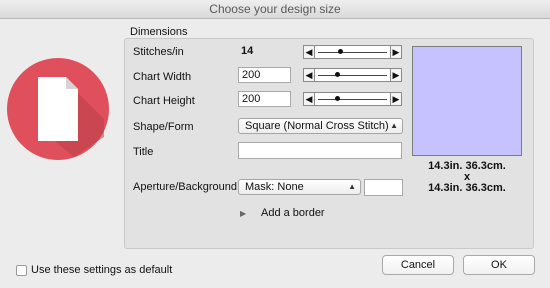 The width and height of the screenshot is (550, 288). I want to click on preview-size-line2: 14.3in. 36.3cm., so click(467, 188).